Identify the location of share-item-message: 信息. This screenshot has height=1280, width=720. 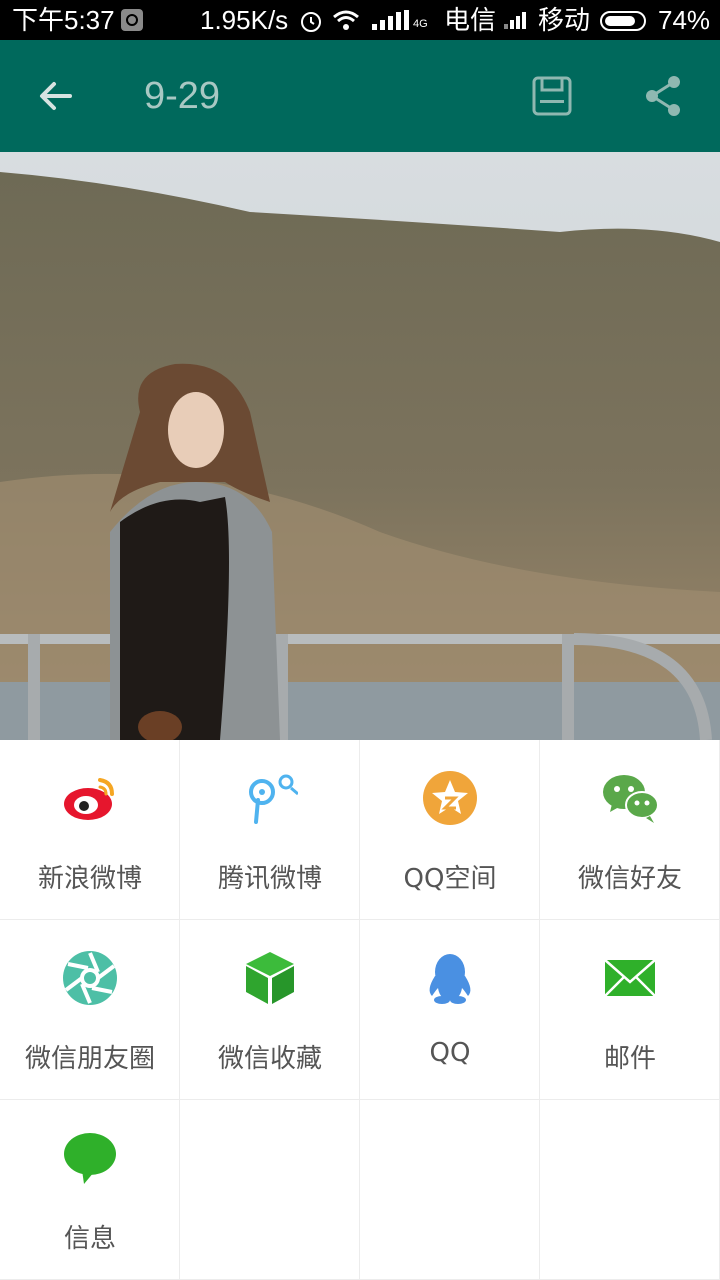
(90, 1190).